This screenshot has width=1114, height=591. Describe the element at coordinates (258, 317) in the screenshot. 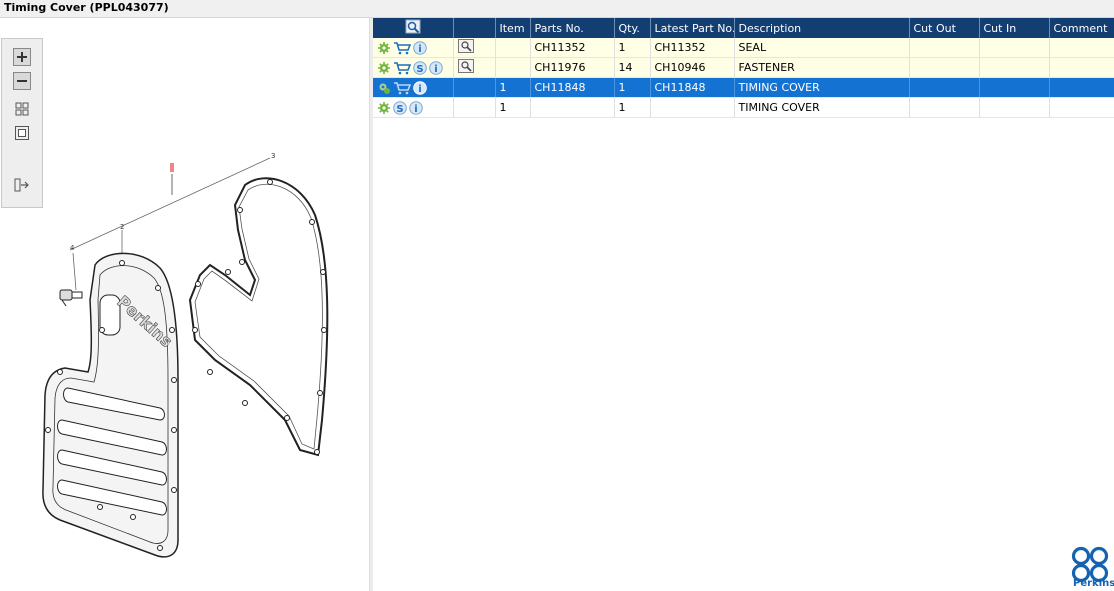

I see `gasket-seal` at that location.